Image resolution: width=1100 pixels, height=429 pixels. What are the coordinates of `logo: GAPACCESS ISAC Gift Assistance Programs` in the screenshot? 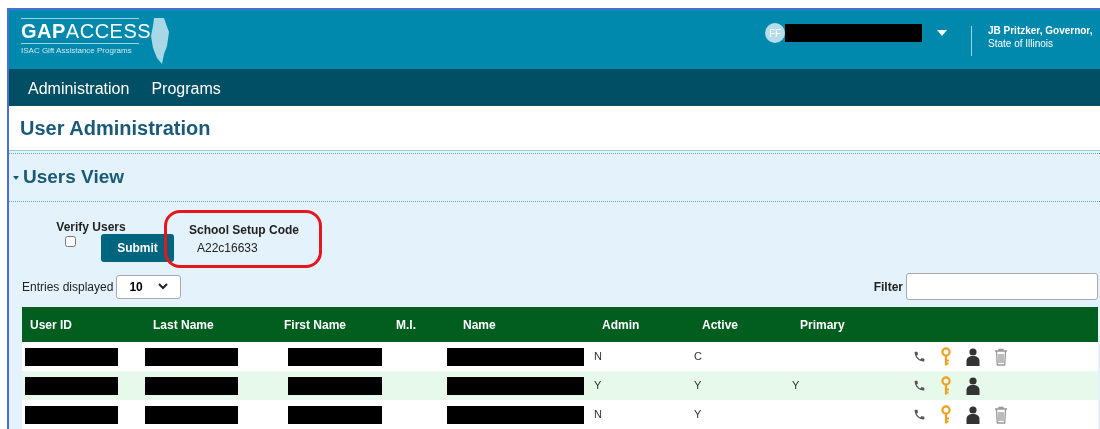 It's located at (96, 42).